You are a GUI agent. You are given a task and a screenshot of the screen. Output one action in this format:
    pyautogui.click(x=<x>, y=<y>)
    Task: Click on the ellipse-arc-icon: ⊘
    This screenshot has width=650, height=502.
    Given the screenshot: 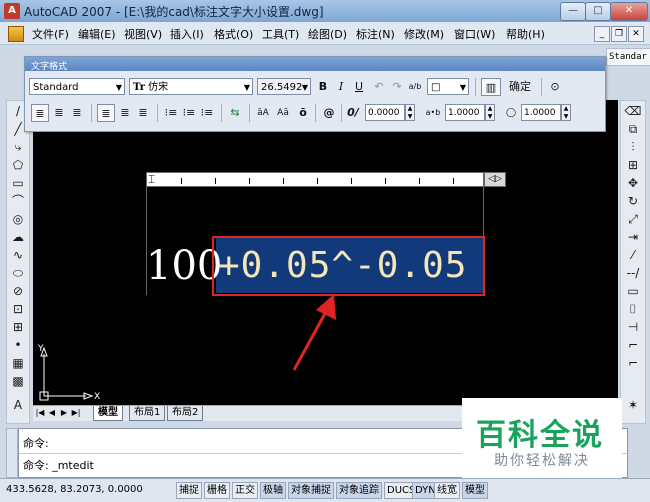 What is the action you would take?
    pyautogui.click(x=18, y=291)
    